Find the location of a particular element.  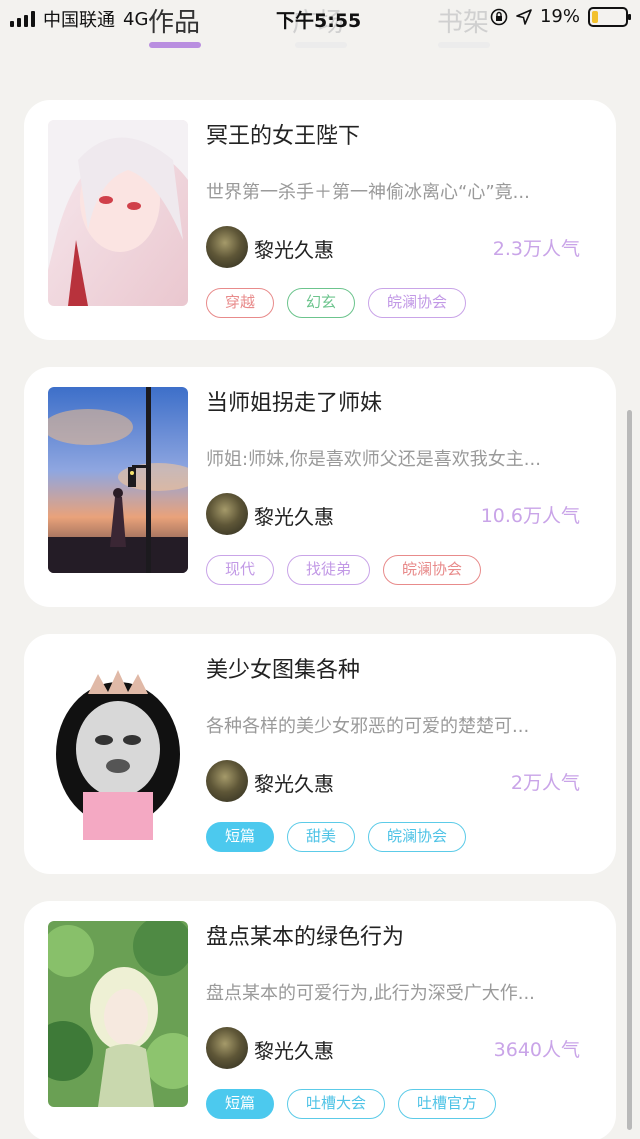

tag-list: 现代 找徒弟 皖澜协会 is located at coordinates (344, 570).